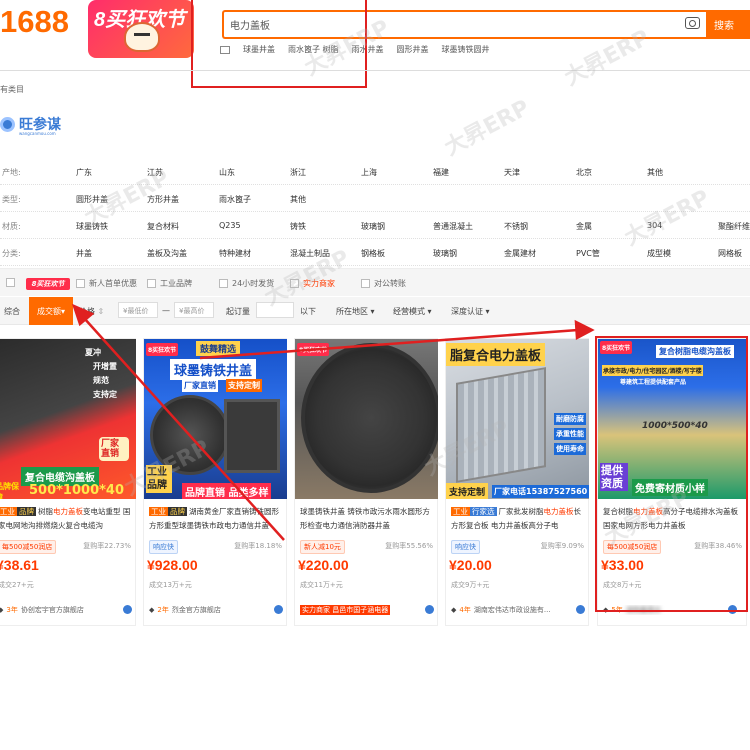 The image size is (750, 750). I want to click on img-text: 耐磨防腐, so click(570, 419).